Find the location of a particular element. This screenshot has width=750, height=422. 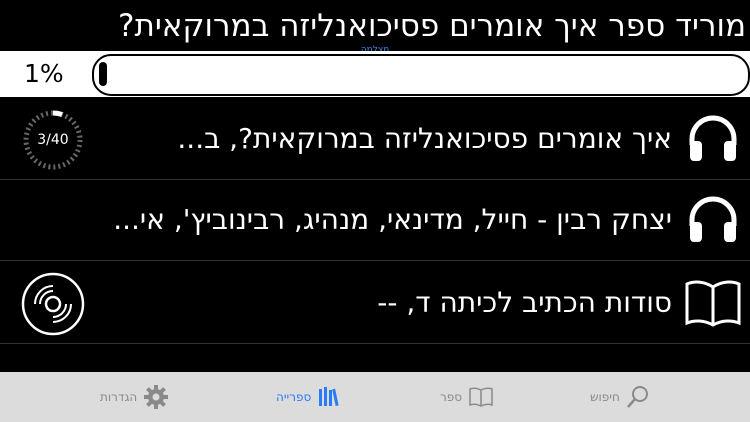

tab-book: ספר is located at coordinates (467, 397).